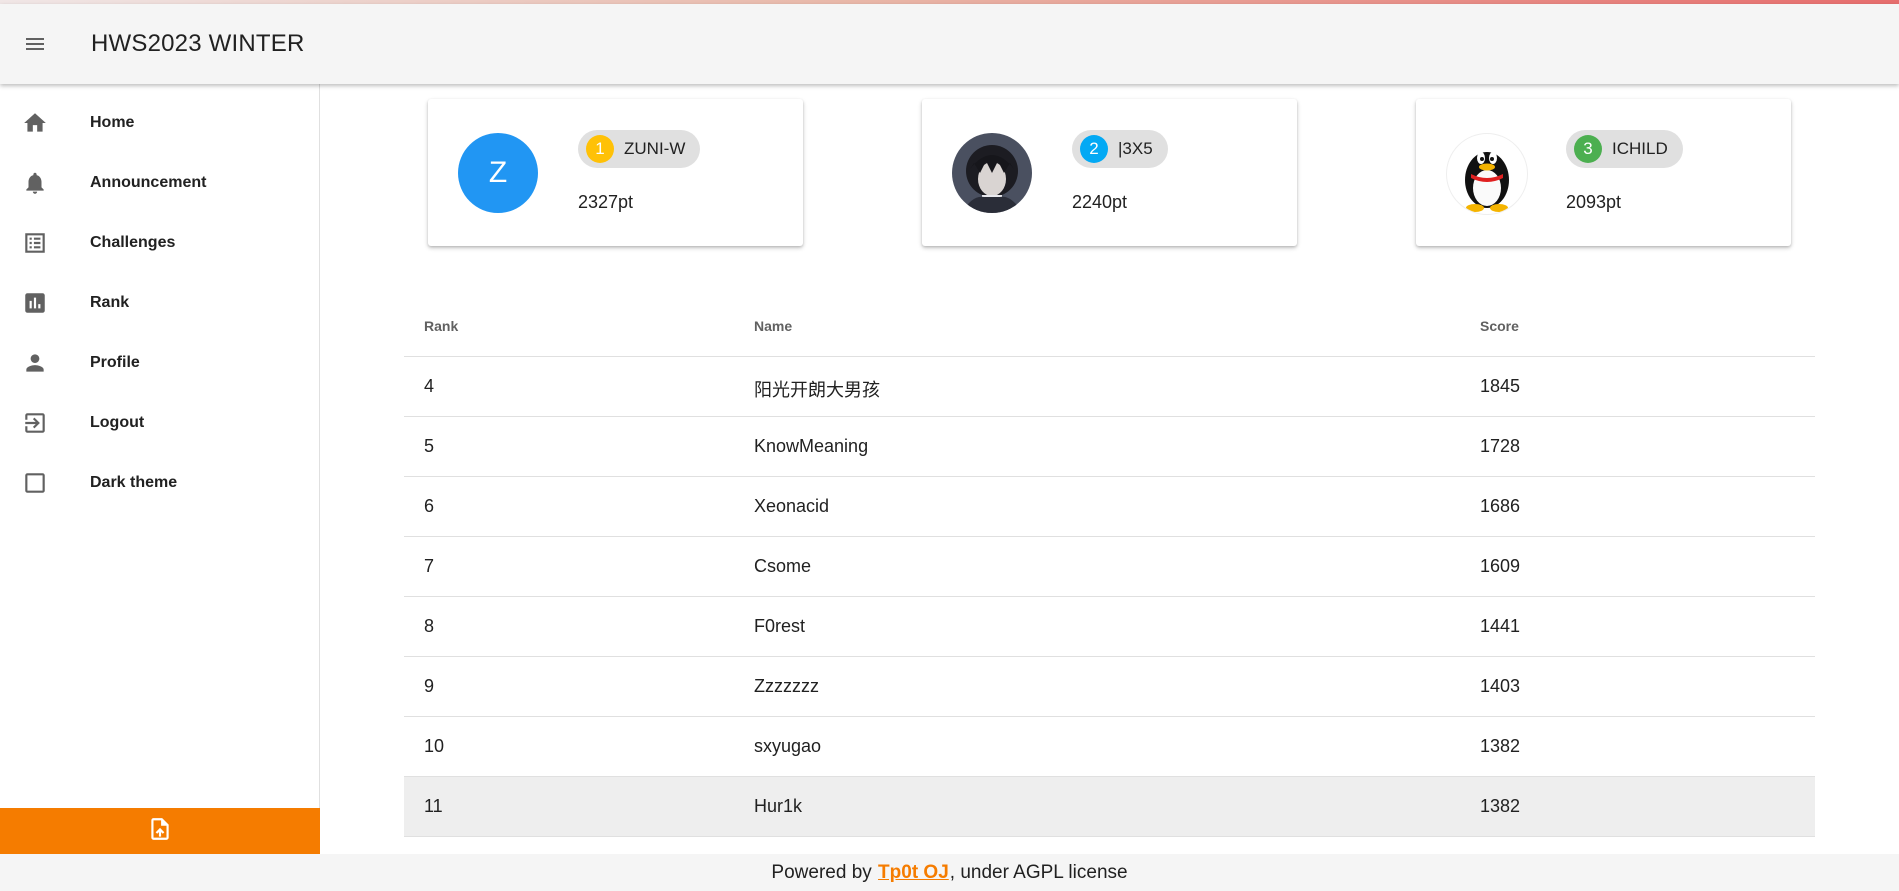 The height and width of the screenshot is (891, 1899). I want to click on sidebar-item-announcement: Announcement, so click(159, 183).